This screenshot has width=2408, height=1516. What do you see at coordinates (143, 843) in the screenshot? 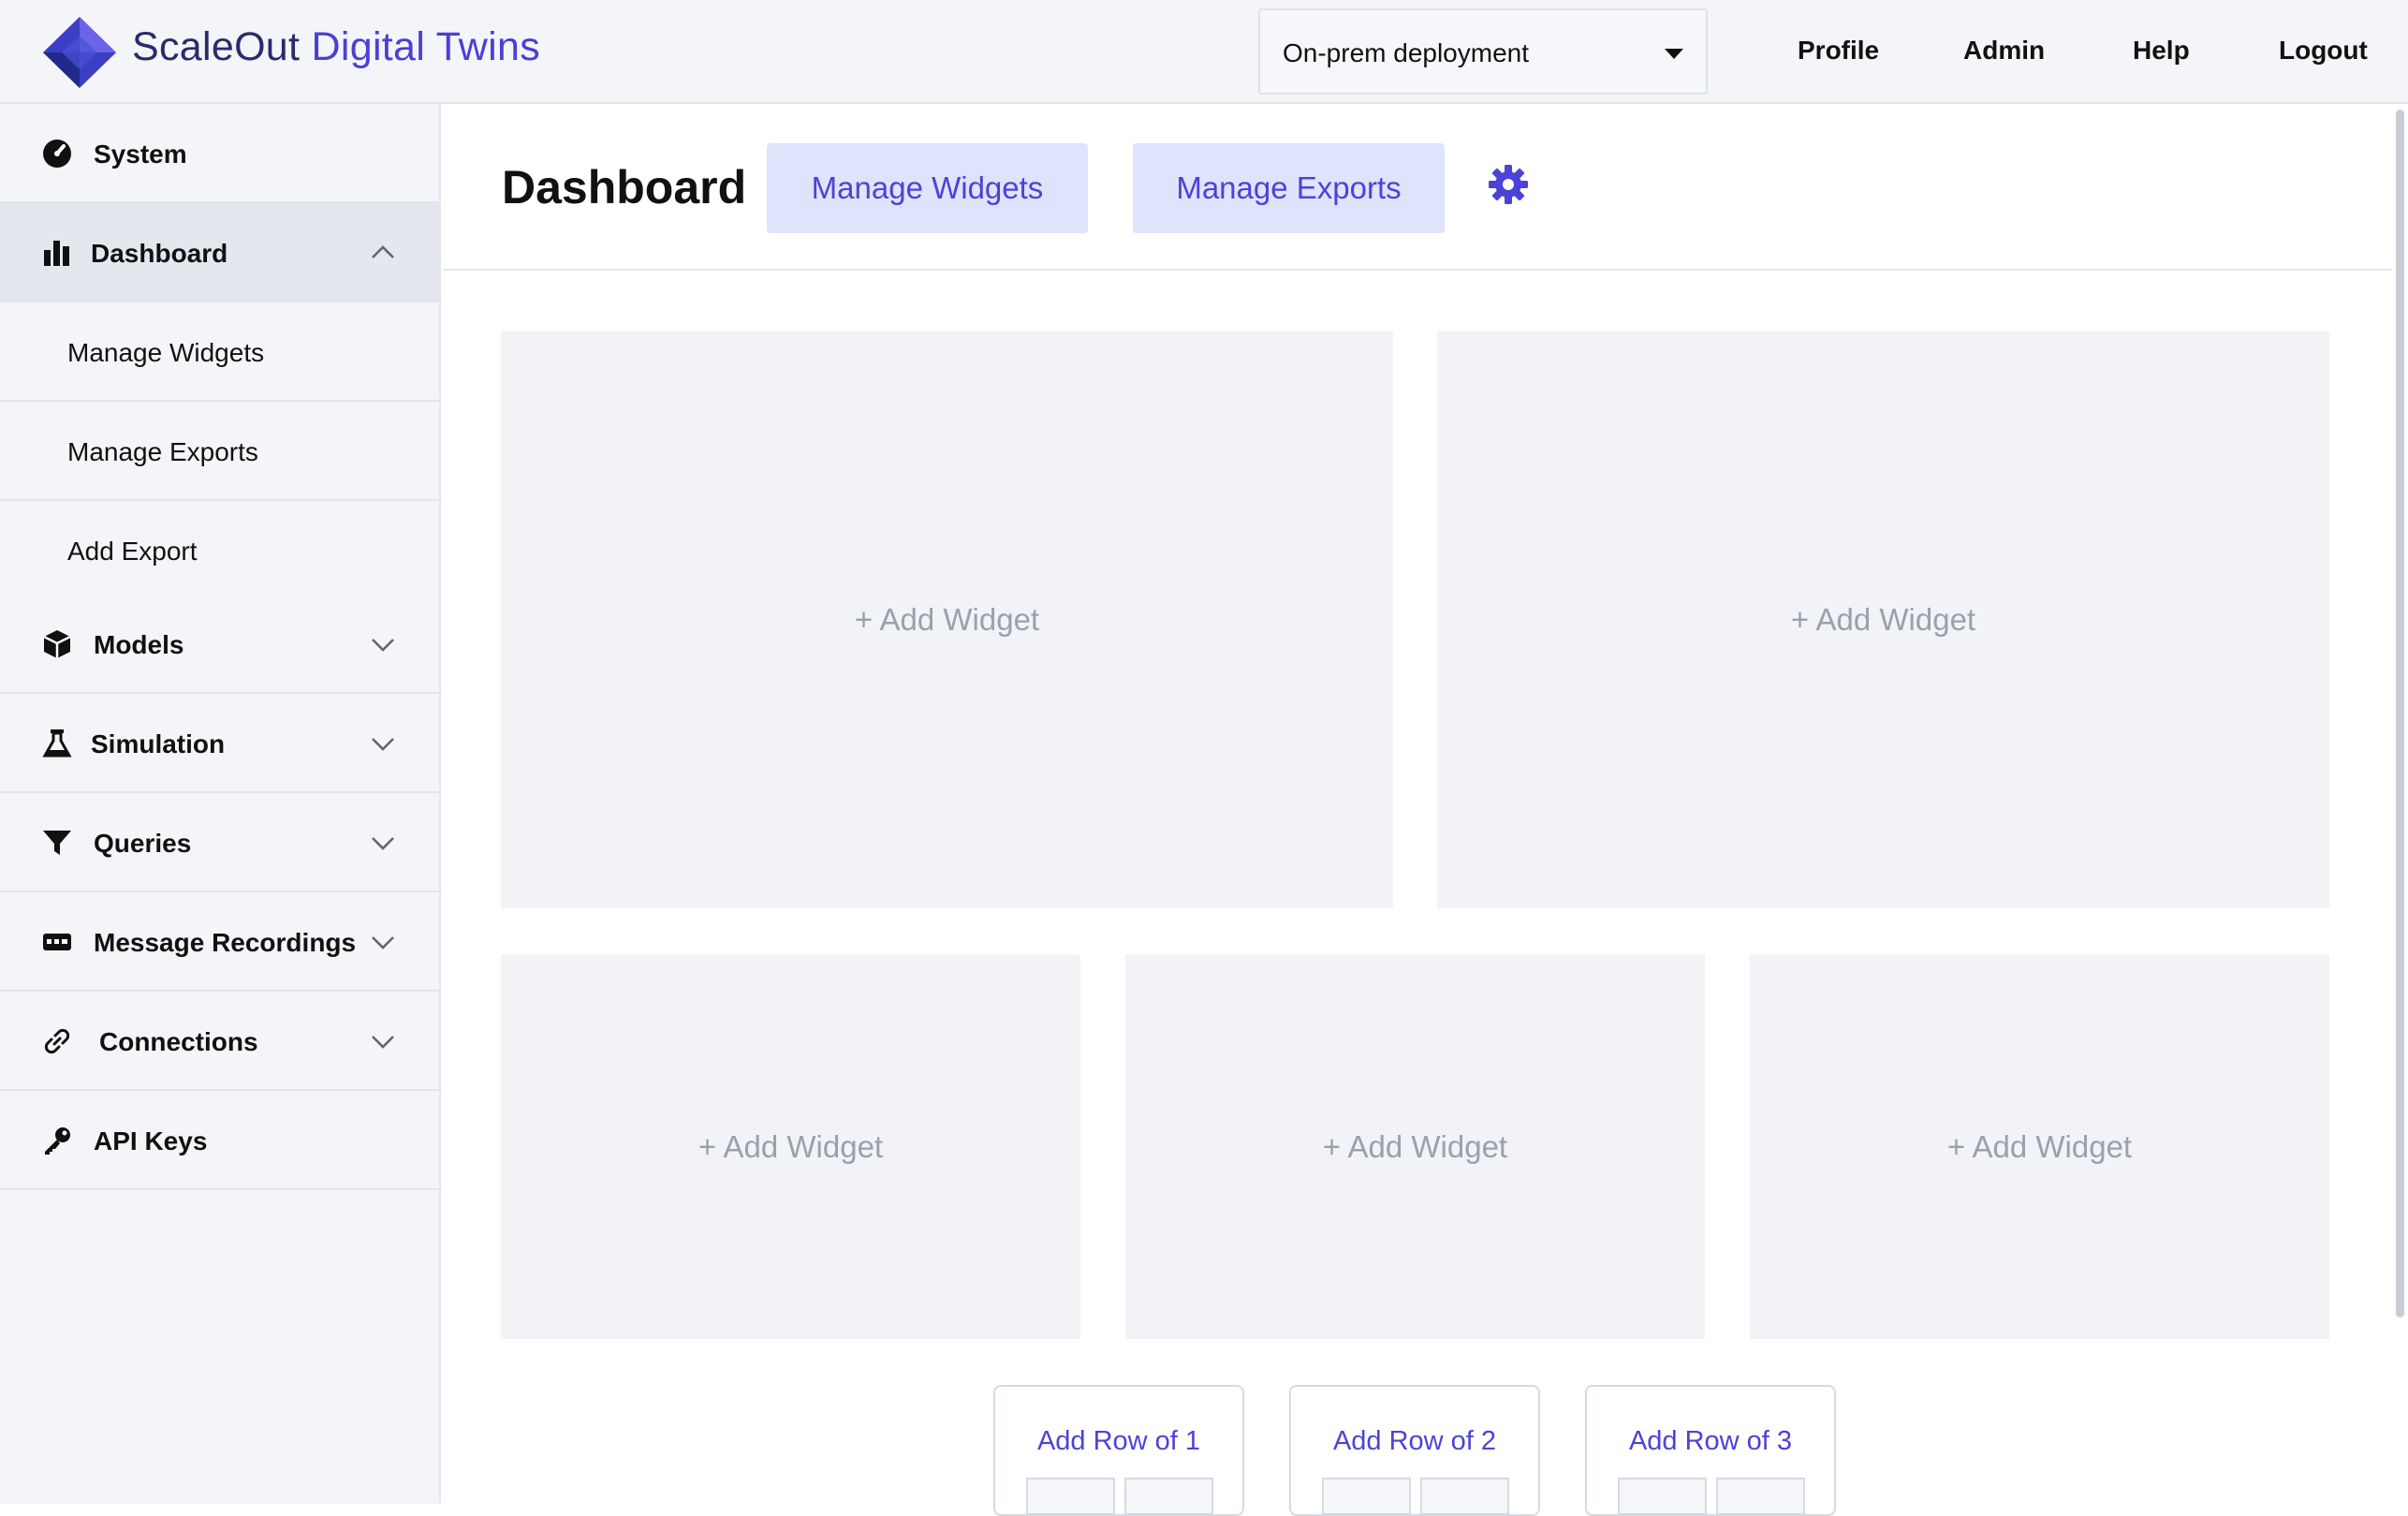
I see `sidebar-item-label: Queries` at bounding box center [143, 843].